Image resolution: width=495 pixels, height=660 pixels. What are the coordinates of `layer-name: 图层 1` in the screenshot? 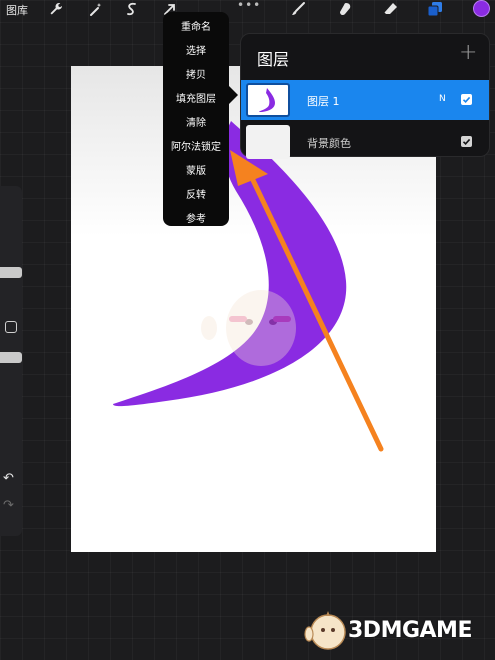 It's located at (323, 101).